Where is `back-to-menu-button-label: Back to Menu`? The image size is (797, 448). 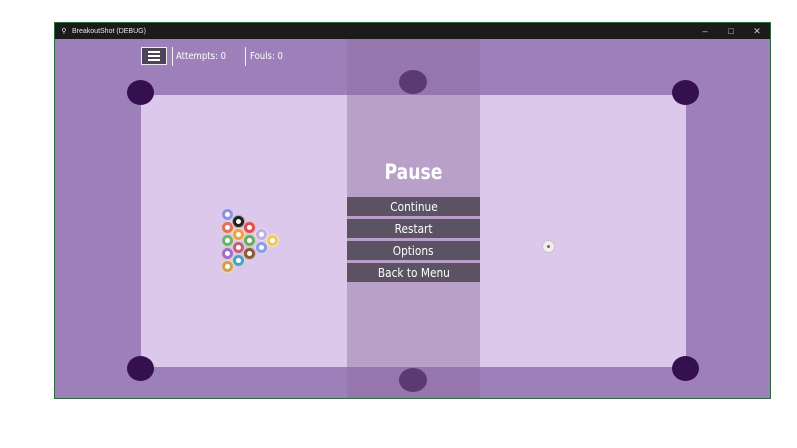 back-to-menu-button-label: Back to Menu is located at coordinates (413, 272).